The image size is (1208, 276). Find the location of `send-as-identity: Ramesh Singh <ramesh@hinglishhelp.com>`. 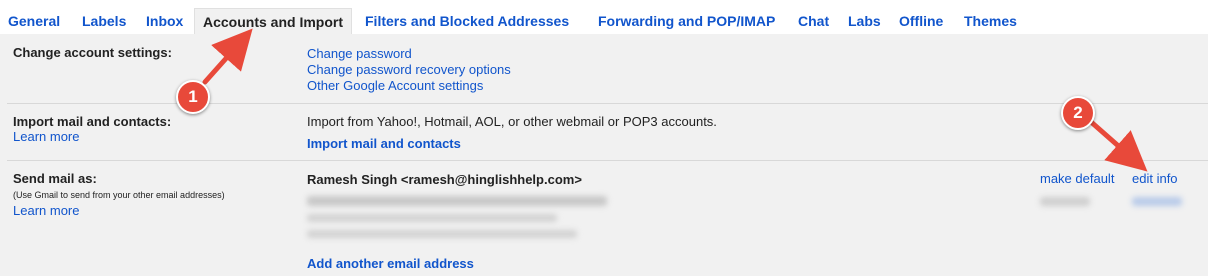

send-as-identity: Ramesh Singh <ramesh@hinglishhelp.com> is located at coordinates (444, 179).